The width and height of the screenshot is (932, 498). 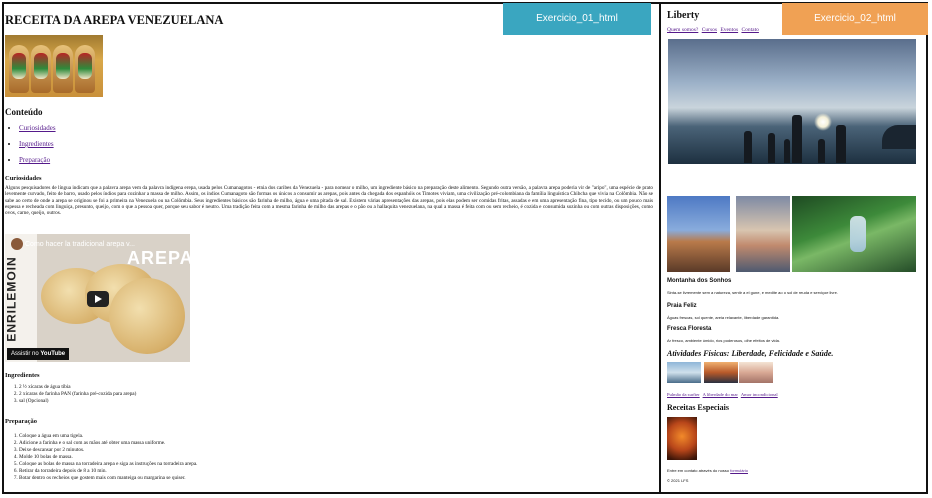 What do you see at coordinates (21, 421) in the screenshot?
I see `preparation-heading: Preparação` at bounding box center [21, 421].